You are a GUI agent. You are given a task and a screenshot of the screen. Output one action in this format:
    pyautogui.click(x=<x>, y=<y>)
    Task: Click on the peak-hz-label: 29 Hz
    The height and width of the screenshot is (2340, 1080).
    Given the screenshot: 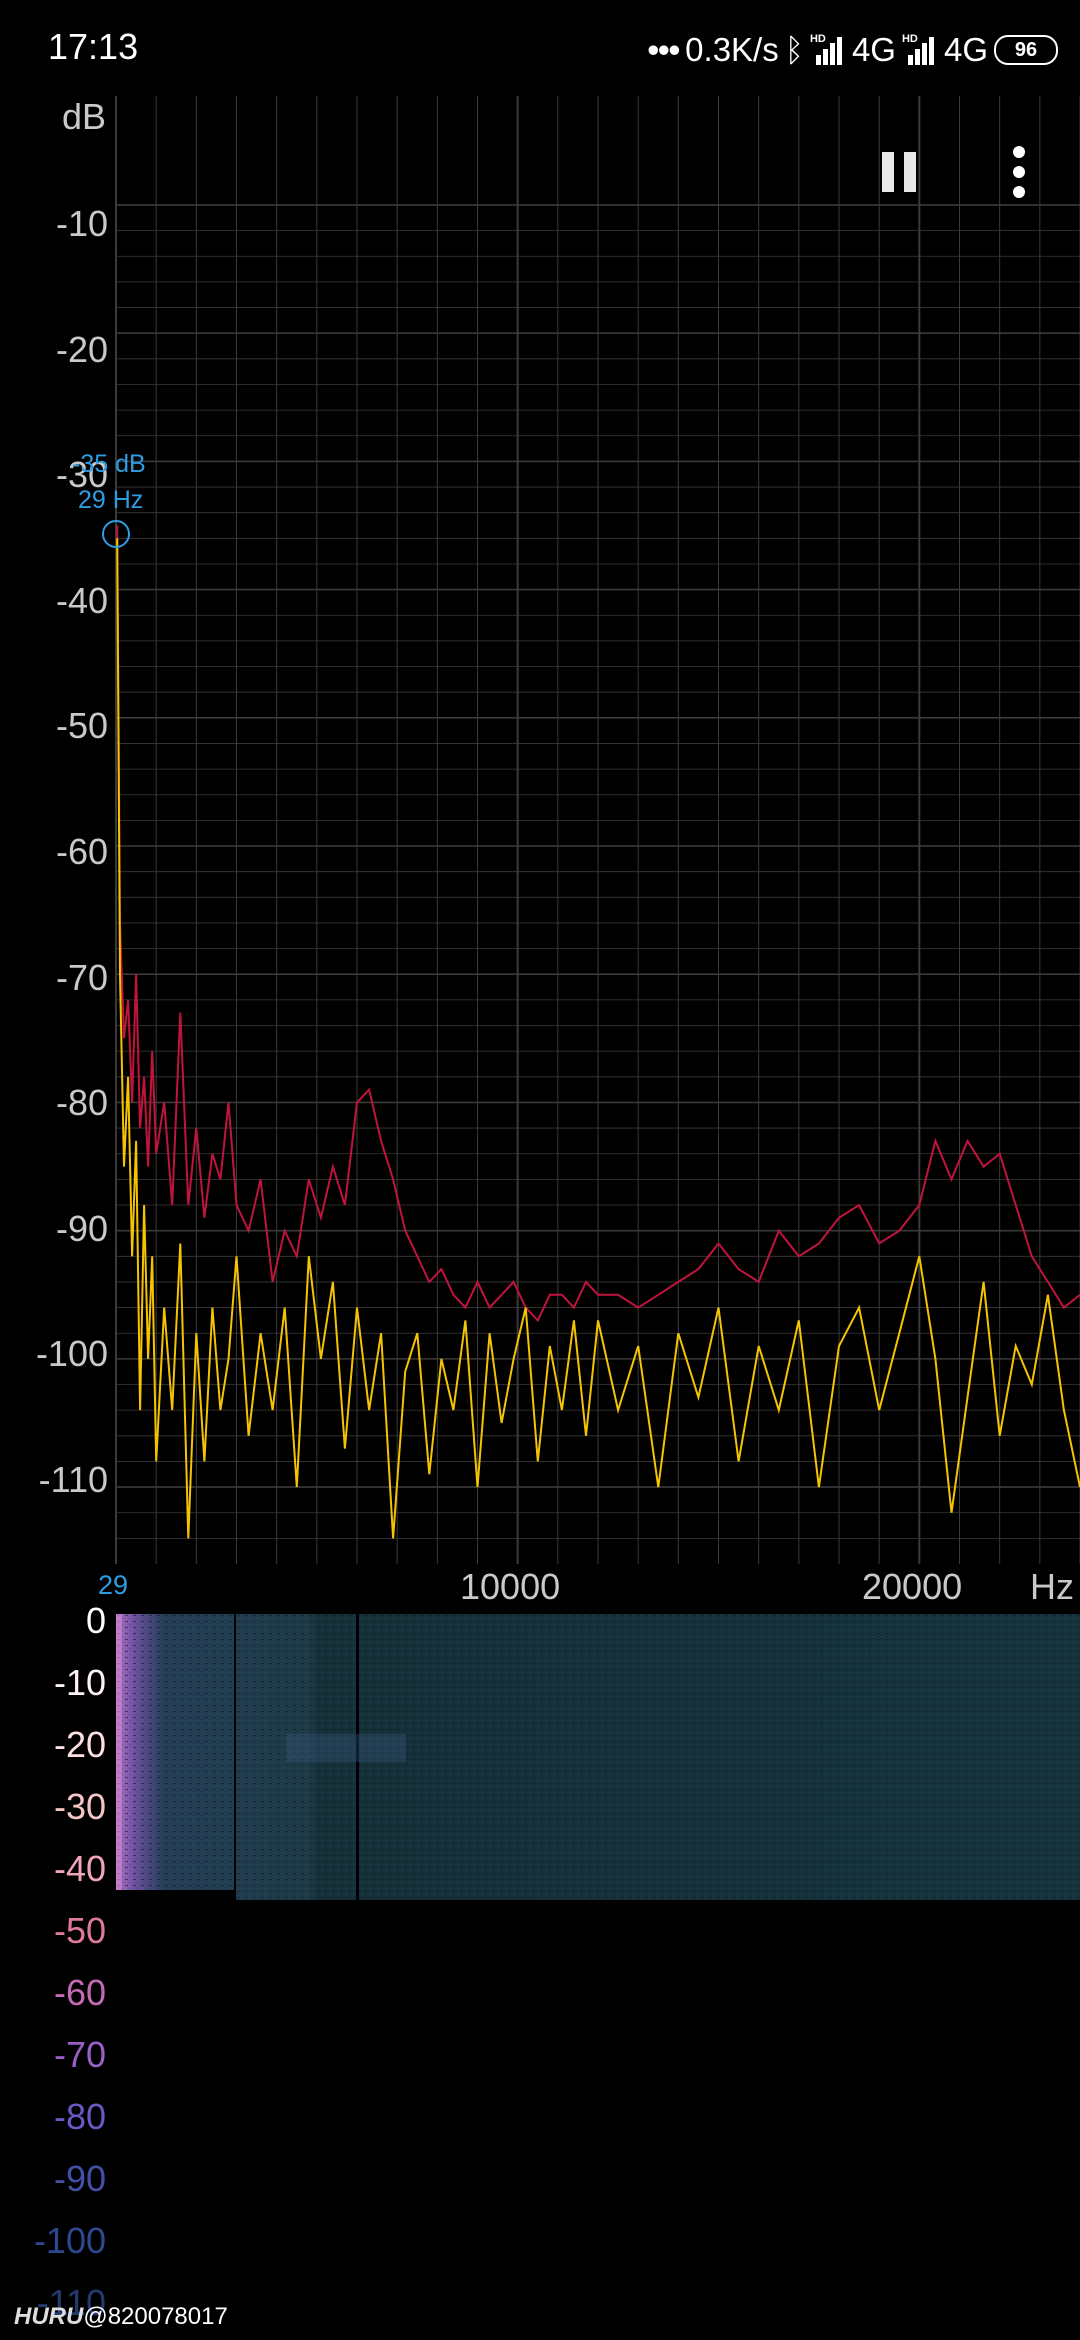 What is the action you would take?
    pyautogui.click(x=111, y=500)
    